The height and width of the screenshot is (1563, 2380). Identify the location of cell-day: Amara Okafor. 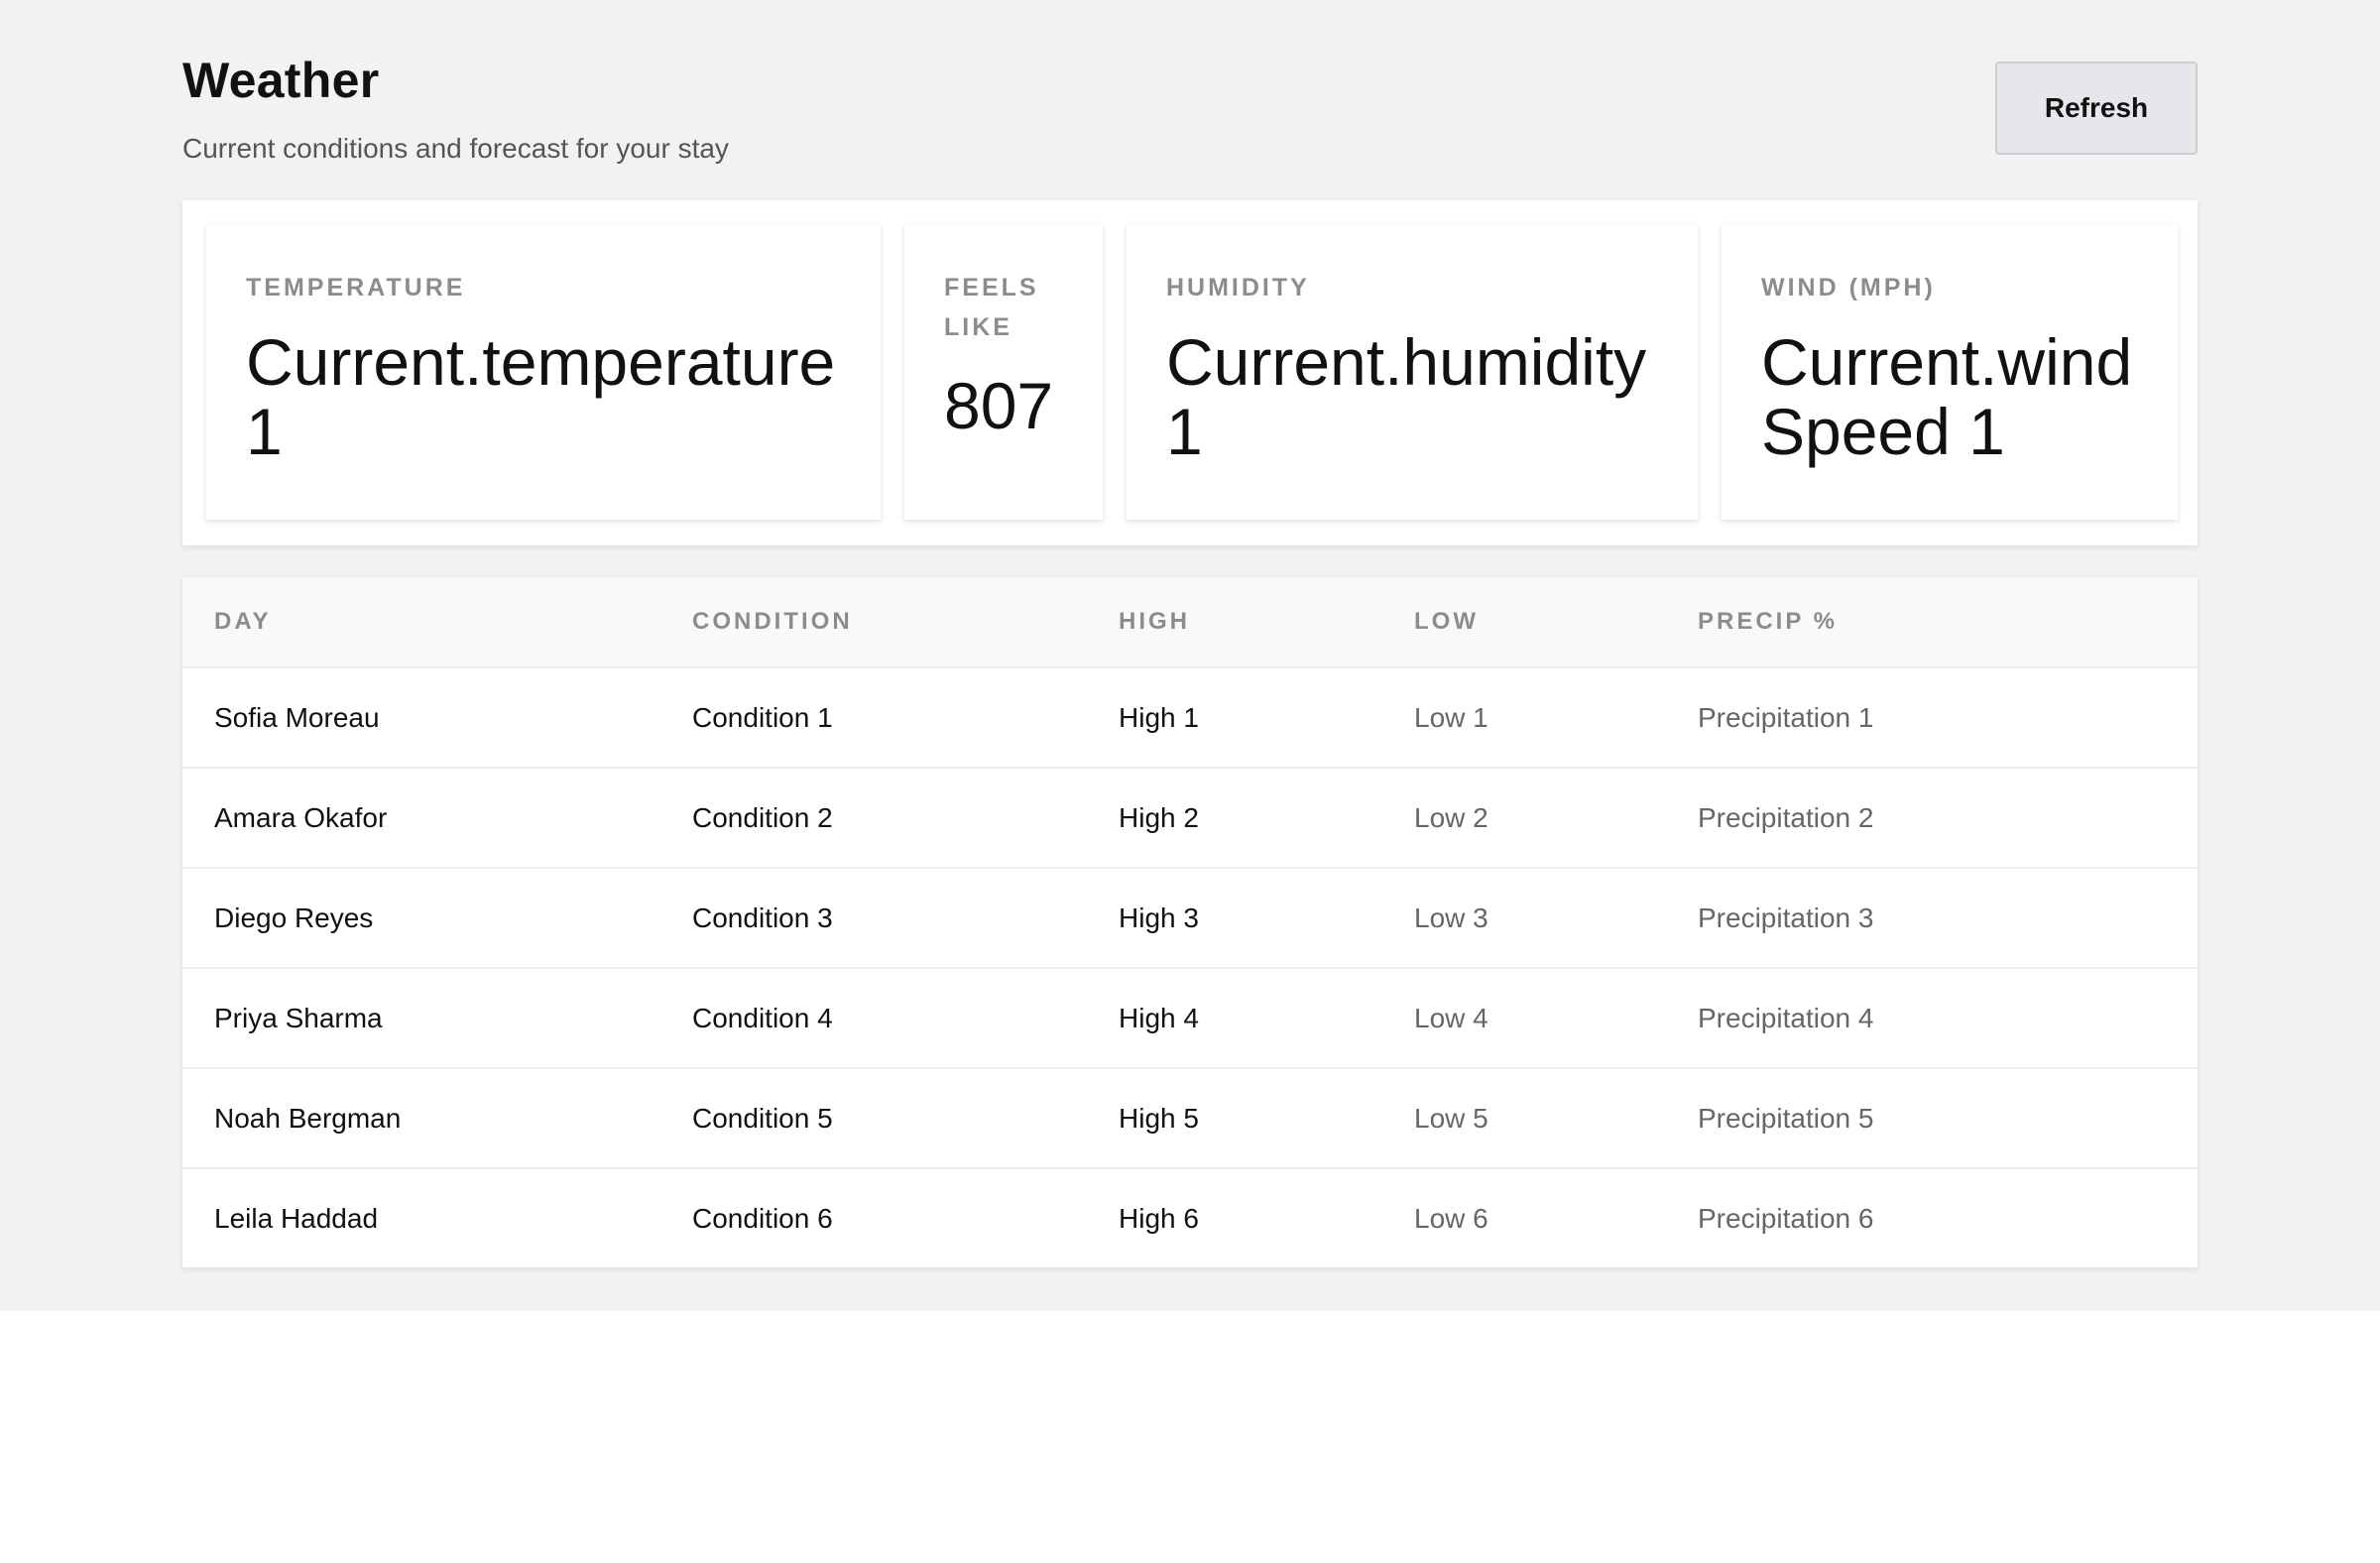
(437, 817).